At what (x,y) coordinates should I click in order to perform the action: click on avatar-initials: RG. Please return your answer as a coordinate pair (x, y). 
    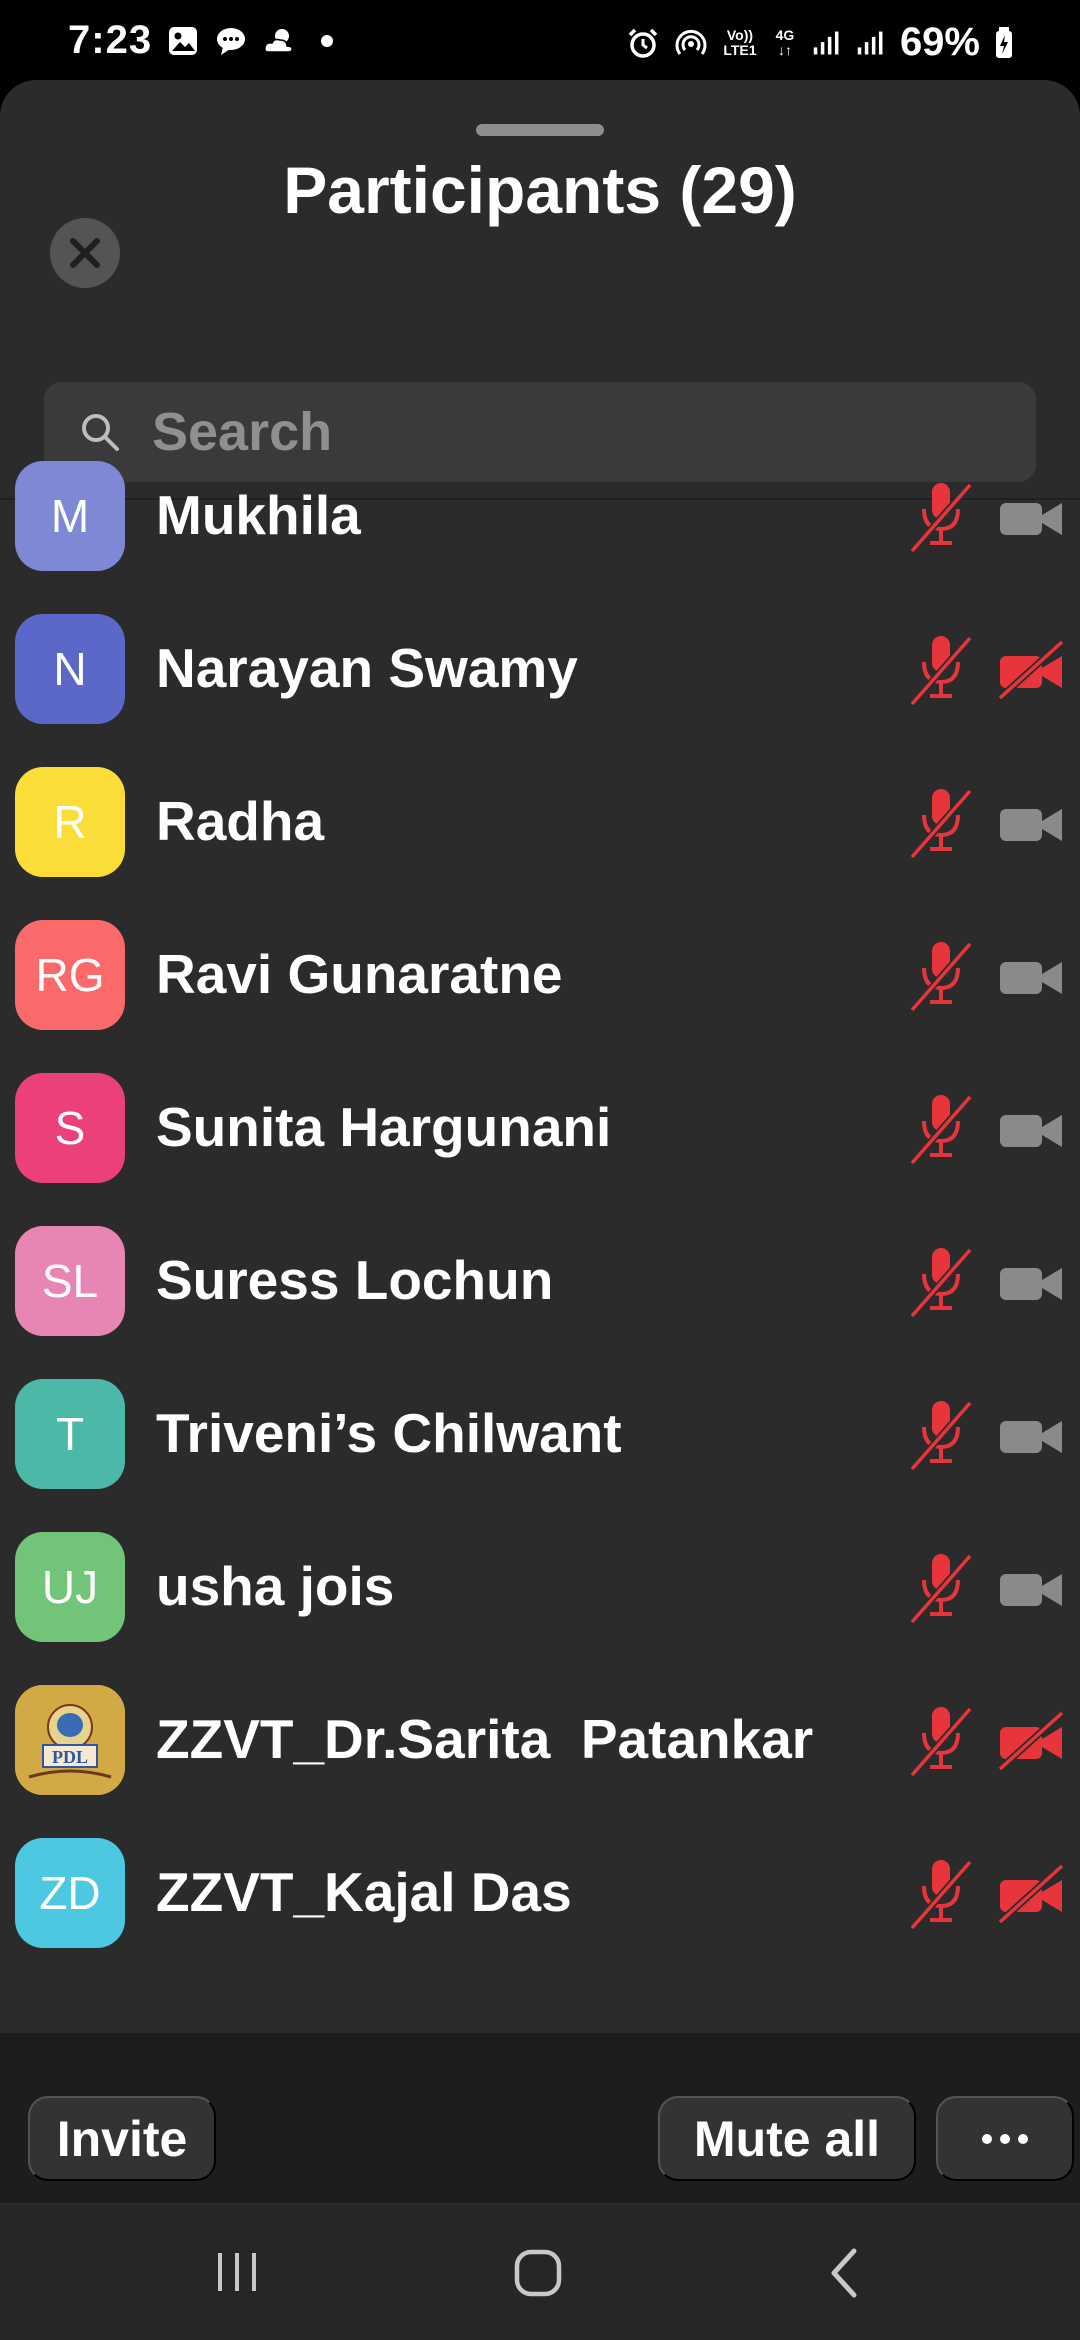
    Looking at the image, I should click on (70, 975).